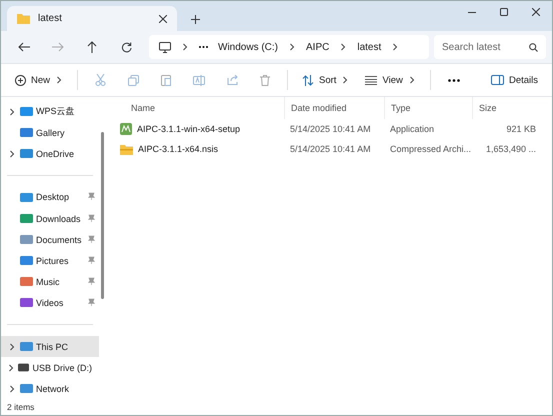 The image size is (553, 416). I want to click on address-bar: Windows (C:) AIPC latest, so click(289, 47).